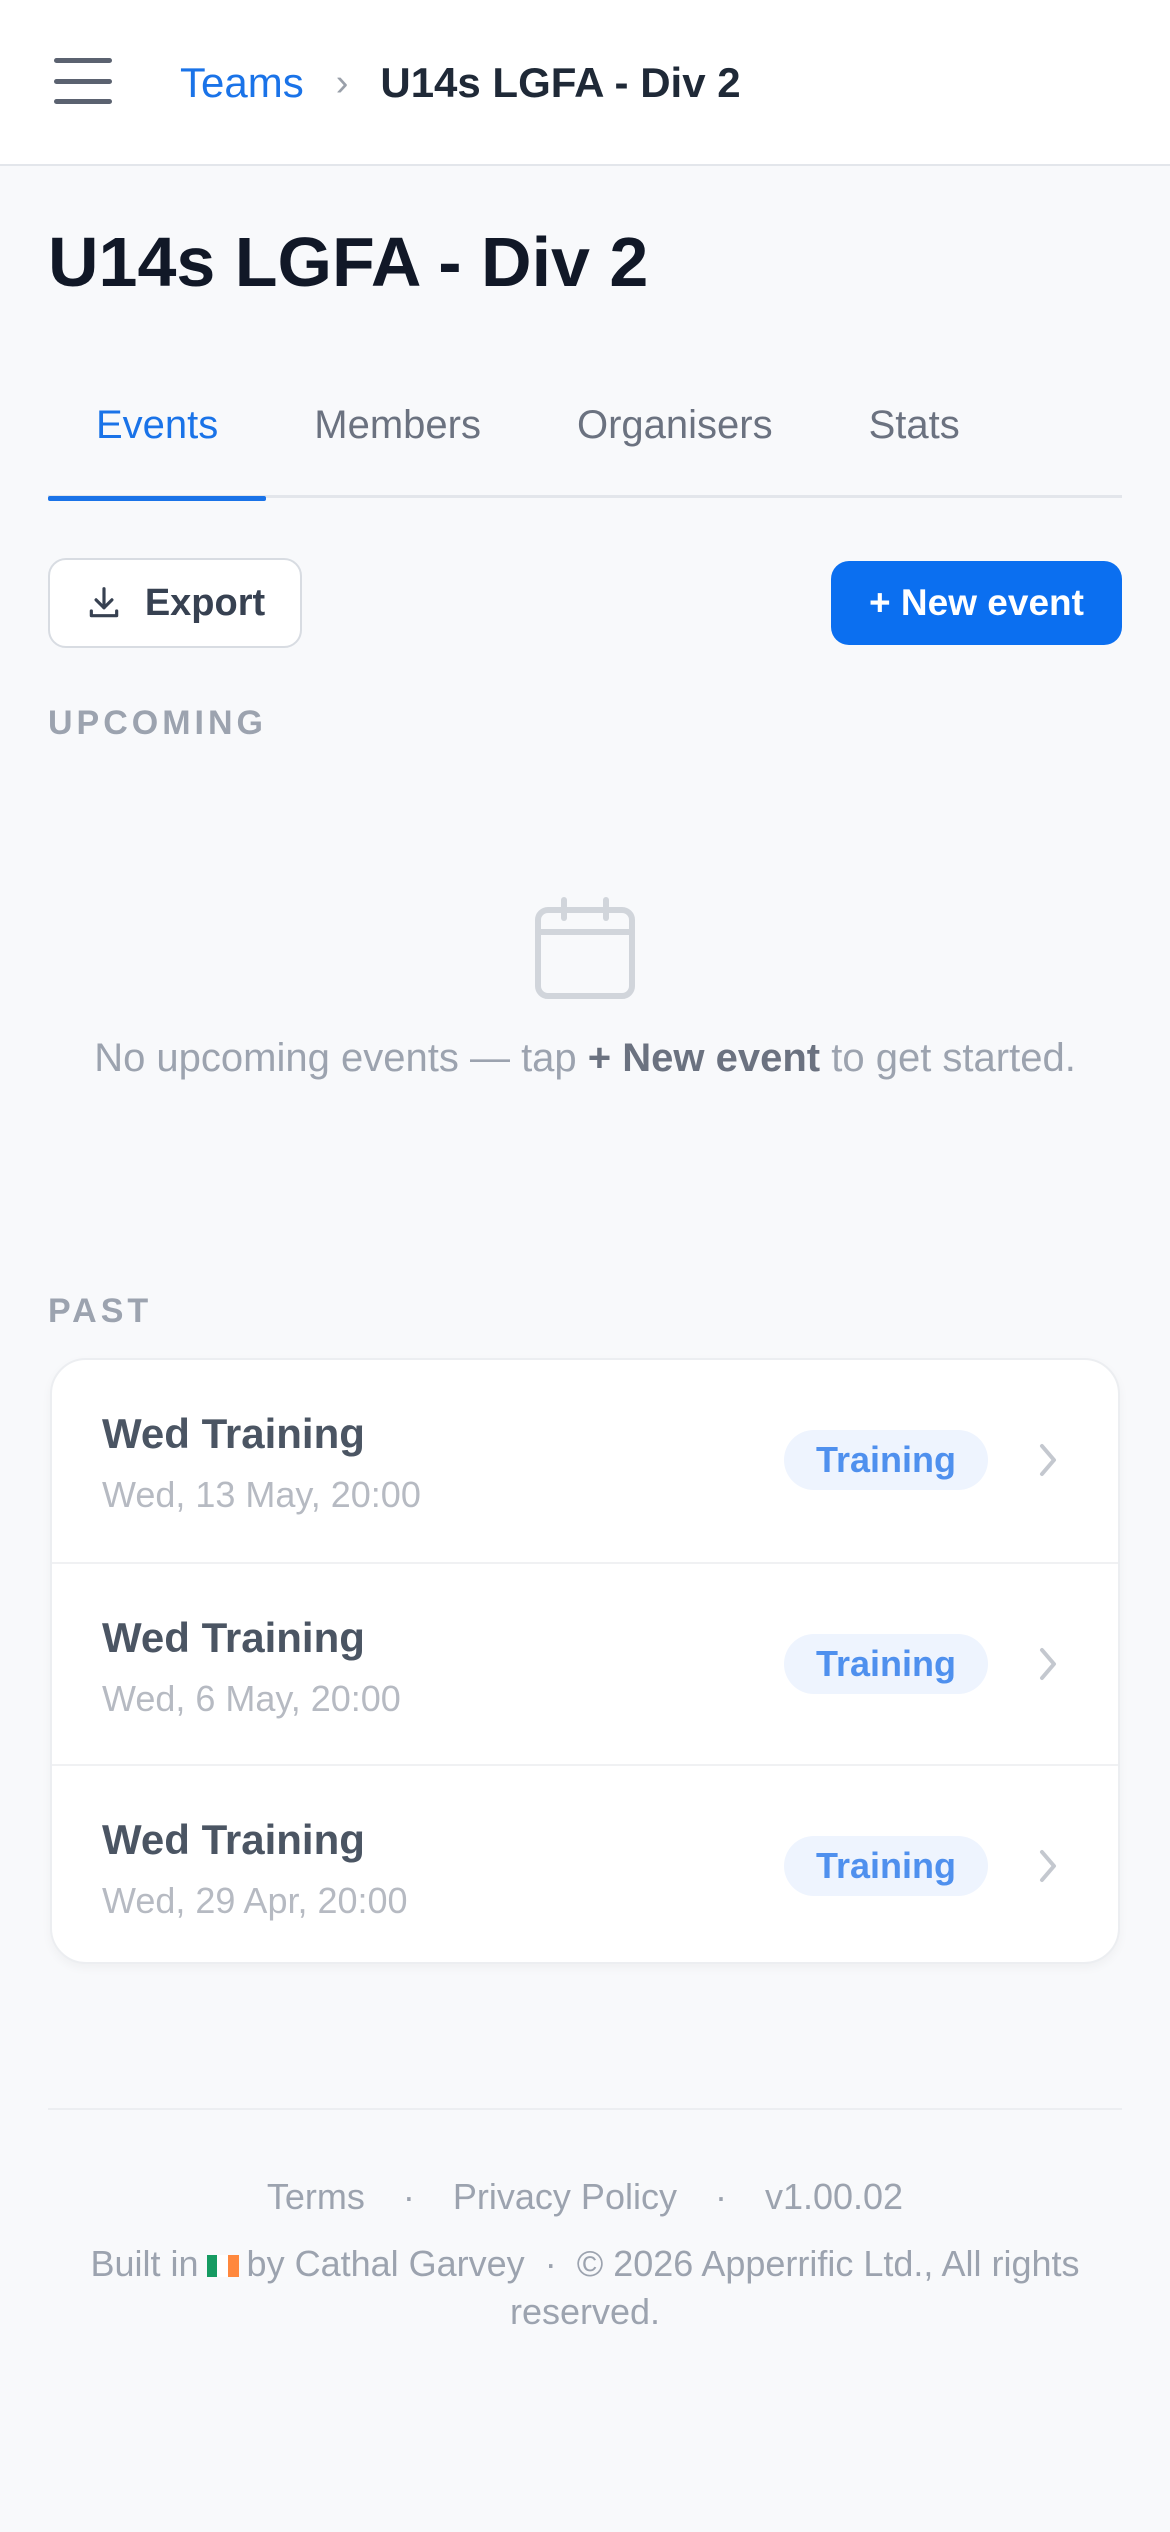  What do you see at coordinates (222, 2266) in the screenshot?
I see `ireland-flag-icon` at bounding box center [222, 2266].